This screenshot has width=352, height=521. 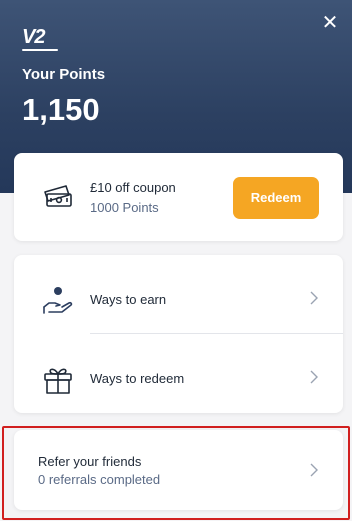 I want to click on ways-to-redeem-label: Ways to redeem, so click(x=137, y=378).